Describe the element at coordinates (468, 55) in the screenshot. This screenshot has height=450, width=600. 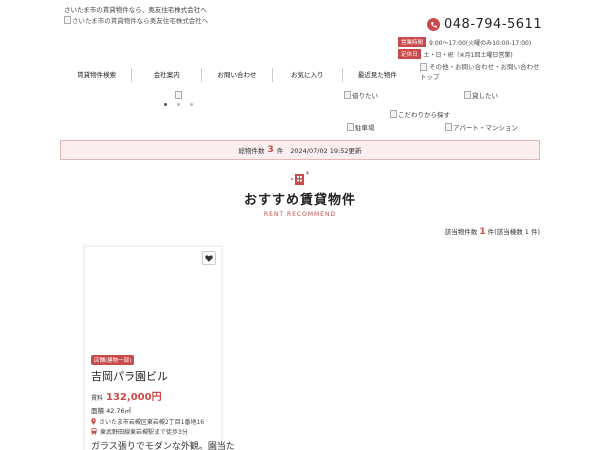
I see `closed-text: 土・日・祝（※月1回土曜日営業)` at that location.